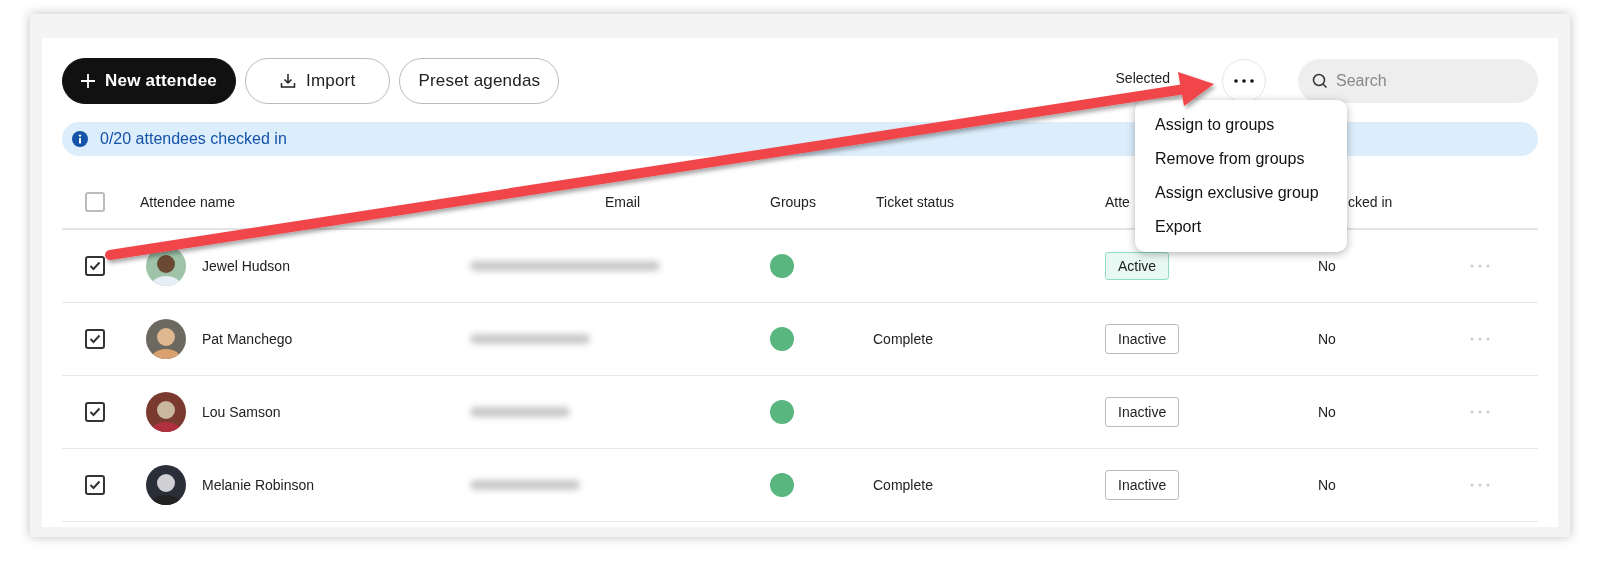 Image resolution: width=1600 pixels, height=567 pixels. Describe the element at coordinates (1241, 227) in the screenshot. I see `menu-item: Export` at that location.